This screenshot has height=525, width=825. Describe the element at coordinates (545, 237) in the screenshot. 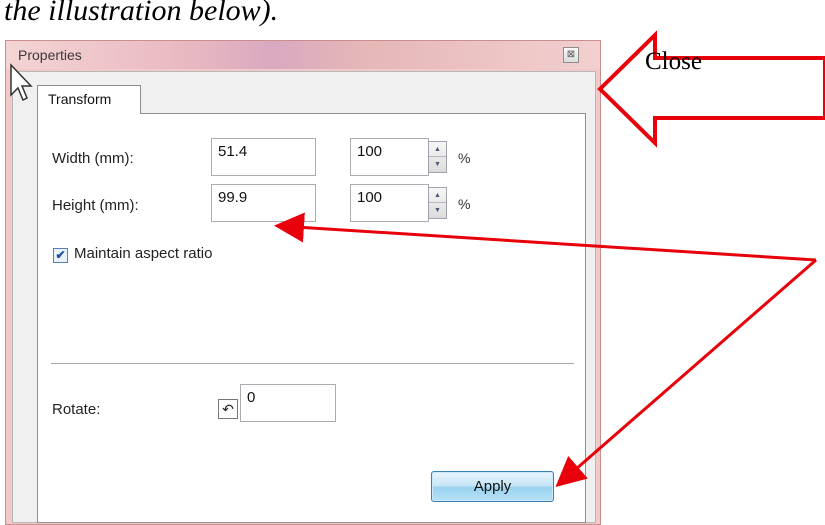

I see `pointer-arrow-to-height` at that location.